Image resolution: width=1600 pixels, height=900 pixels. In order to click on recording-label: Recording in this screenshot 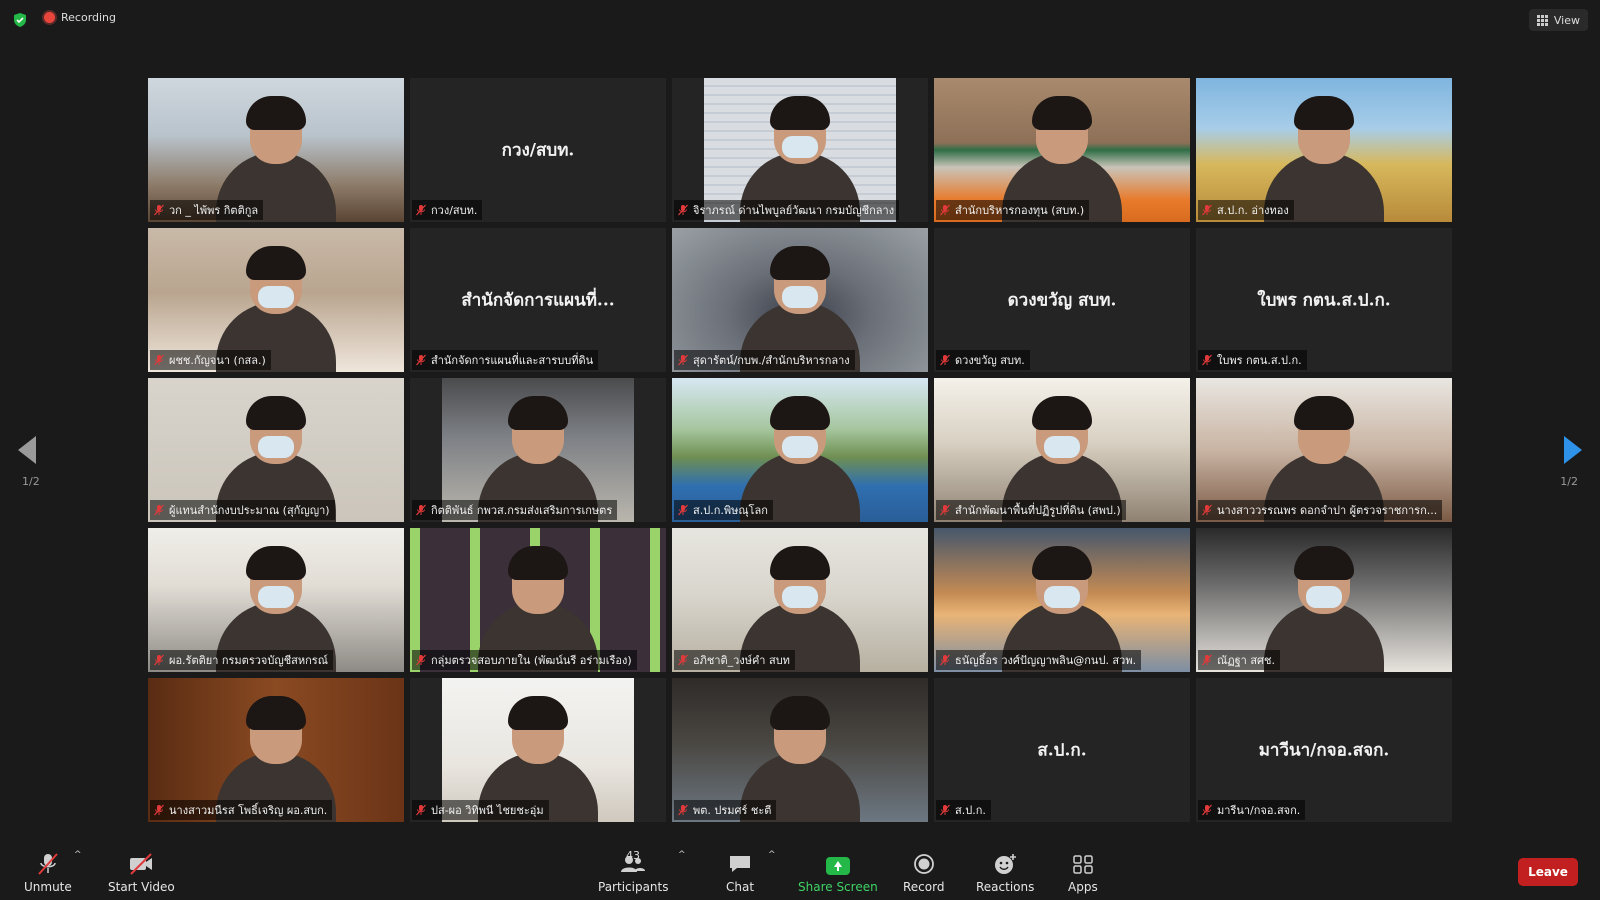, I will do `click(89, 17)`.